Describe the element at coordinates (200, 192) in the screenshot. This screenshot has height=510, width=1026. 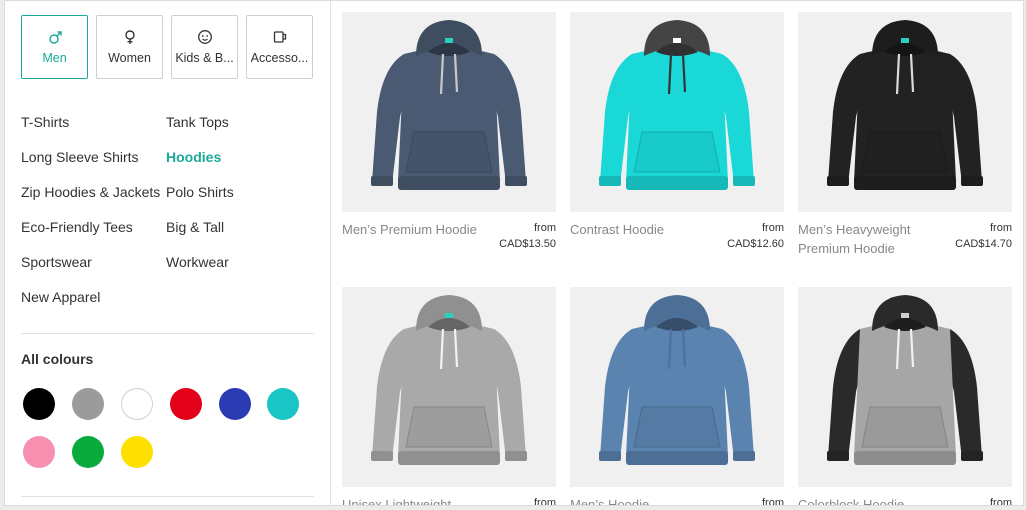
I see `subcategory-polo-shirts: Polo Shirts` at that location.